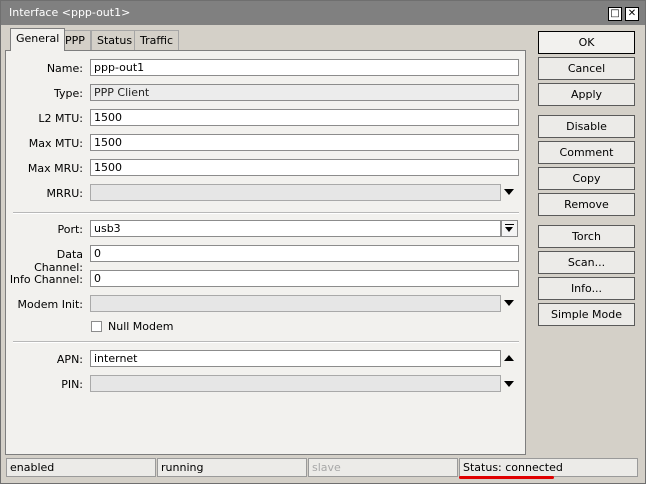 Image resolution: width=646 pixels, height=484 pixels. I want to click on max-mru-label: Max MRU:, so click(55, 168).